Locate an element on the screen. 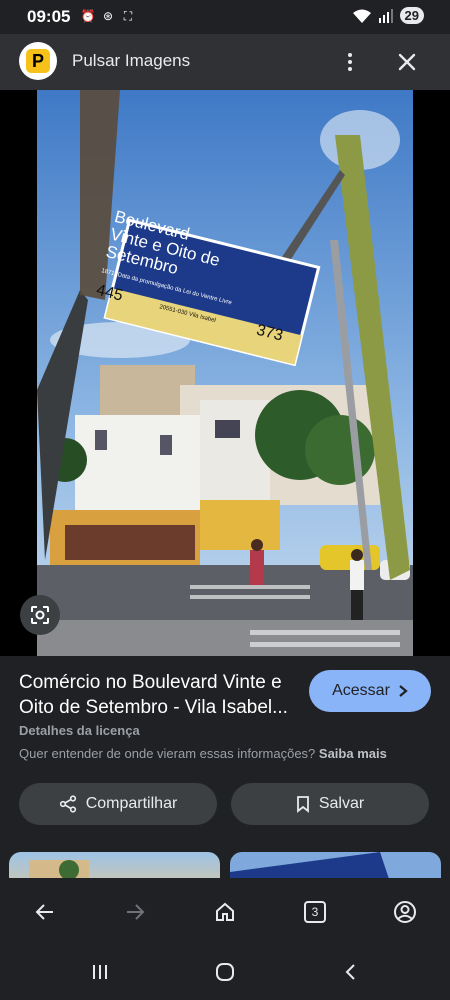 This screenshot has height=1000, width=450. wifi-icon is located at coordinates (361, 16).